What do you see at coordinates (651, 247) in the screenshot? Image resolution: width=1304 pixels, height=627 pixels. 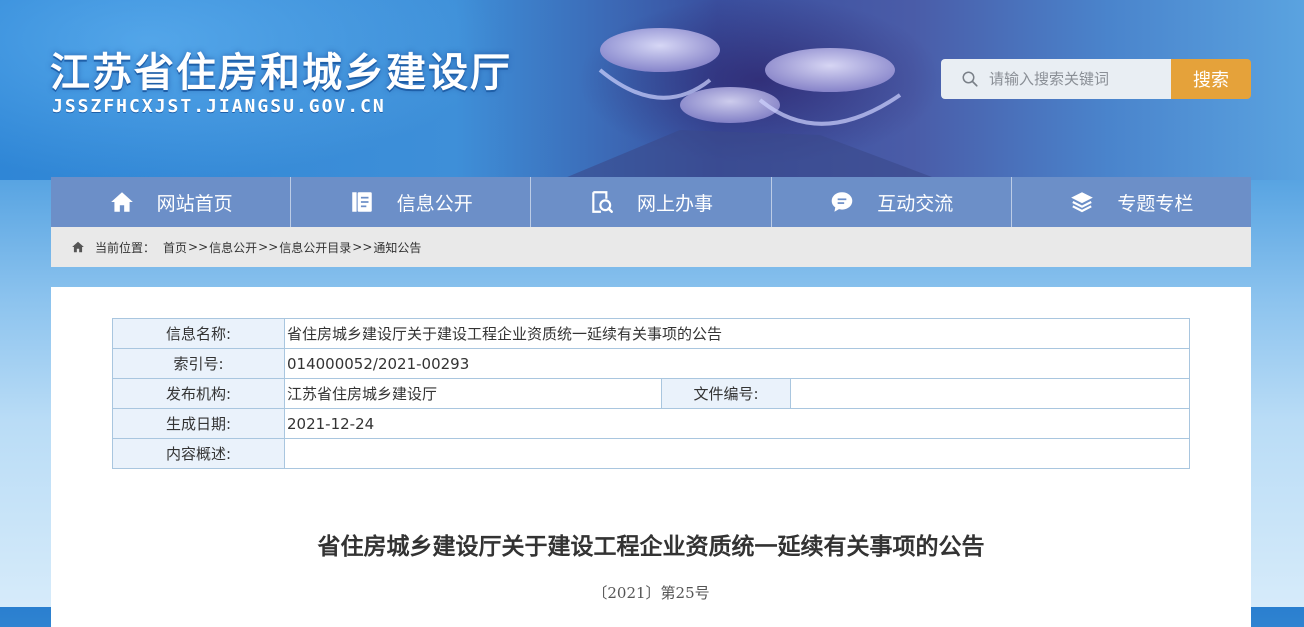 I see `breadcrumb: 当前位置： 首页 >> 信息公开 >> 信息公开目录 >> 通知公告` at bounding box center [651, 247].